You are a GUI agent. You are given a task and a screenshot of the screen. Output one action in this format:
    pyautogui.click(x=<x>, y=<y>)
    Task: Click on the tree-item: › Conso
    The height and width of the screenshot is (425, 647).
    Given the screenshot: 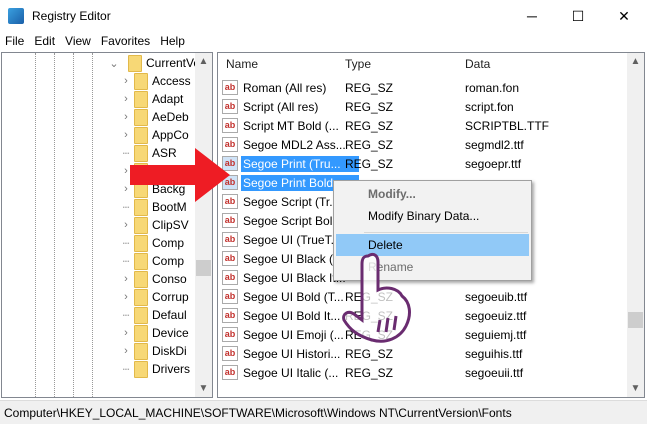 What is the action you would take?
    pyautogui.click(x=153, y=279)
    